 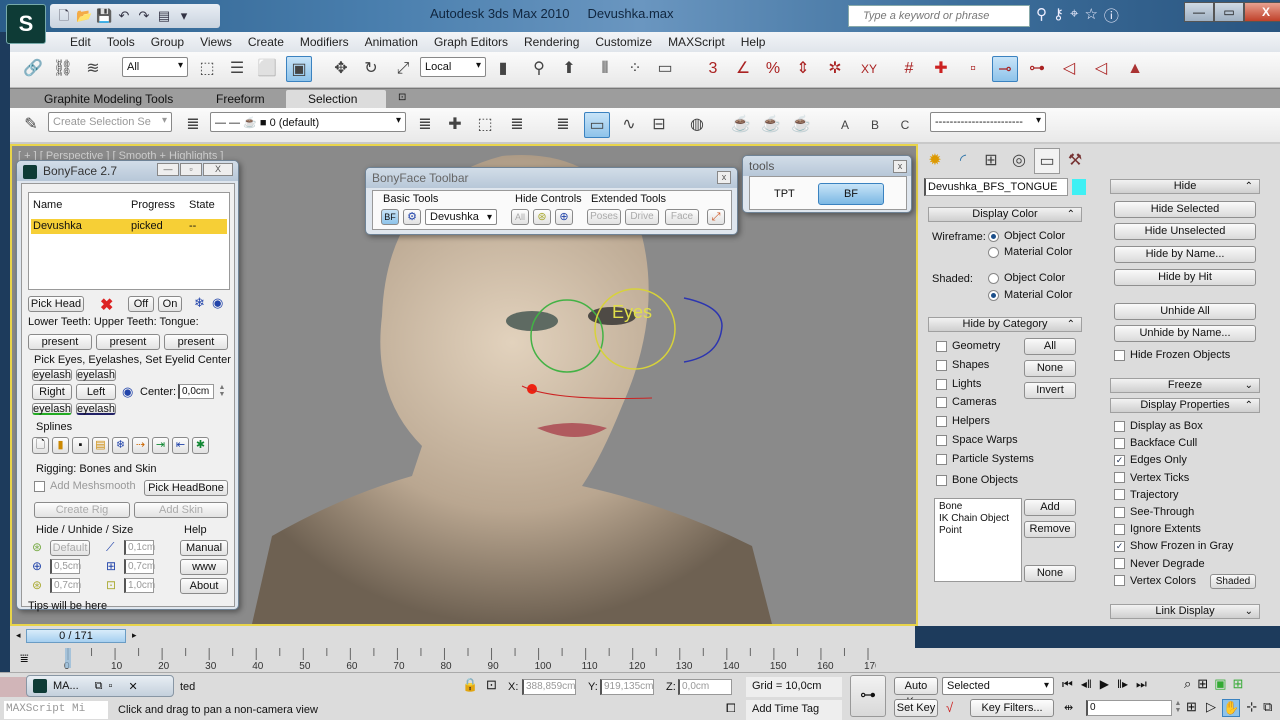 What do you see at coordinates (140, 445) in the screenshot?
I see `spline-vertex-icon: ⇢` at bounding box center [140, 445].